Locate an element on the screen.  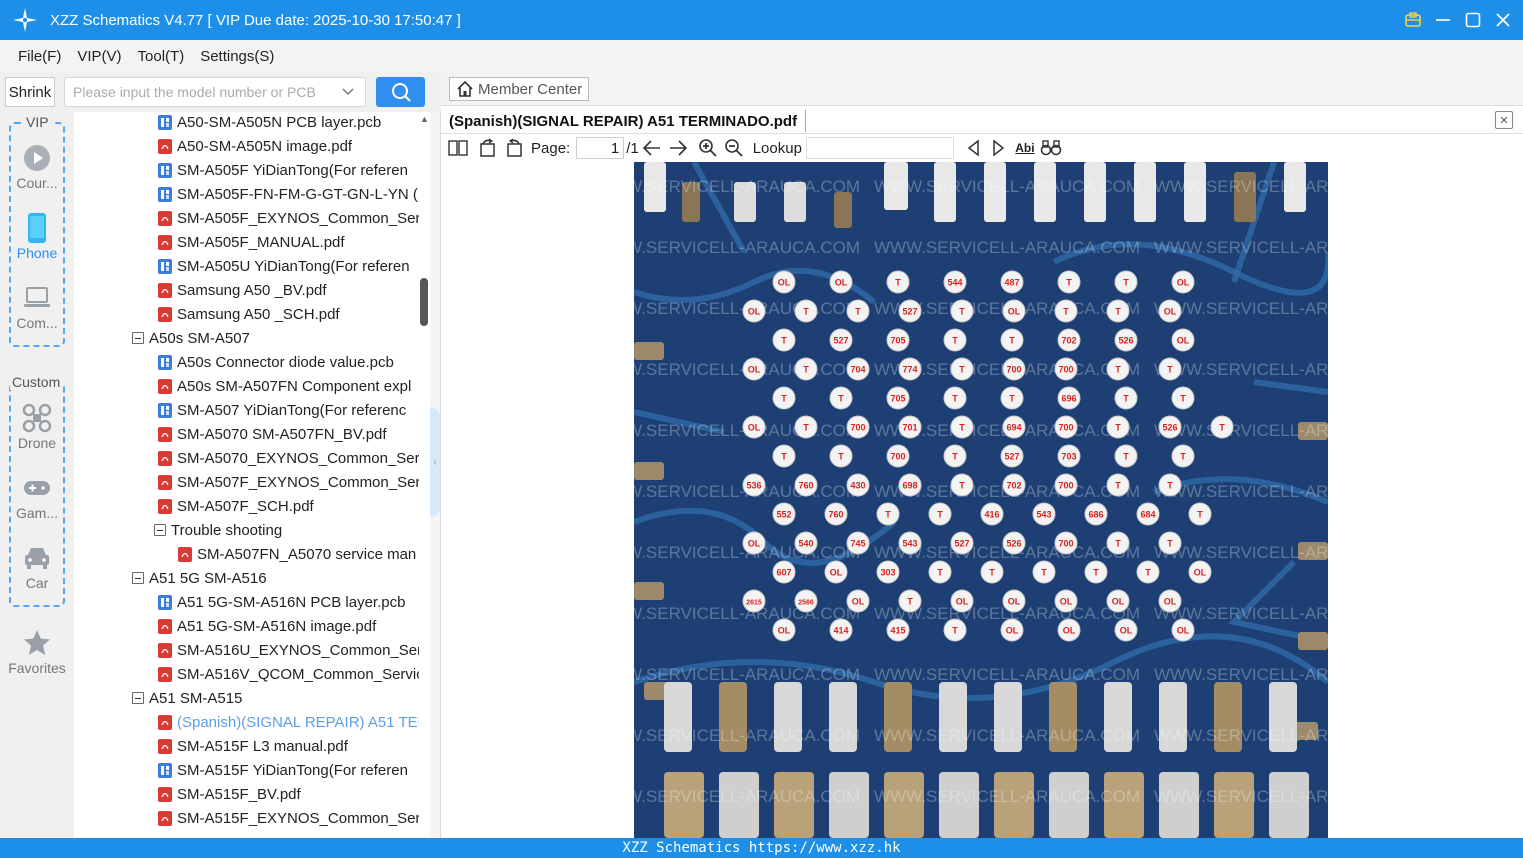
ball-label: 526 is located at coordinates (1013, 544).